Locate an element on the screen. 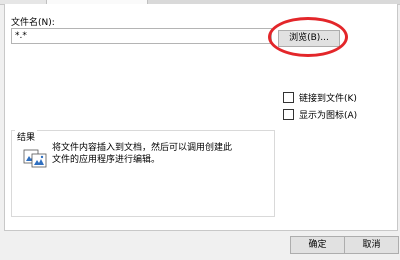 The height and width of the screenshot is (260, 400). result-text-line-2: 文件的应用程序进行编辑。 is located at coordinates (106, 160).